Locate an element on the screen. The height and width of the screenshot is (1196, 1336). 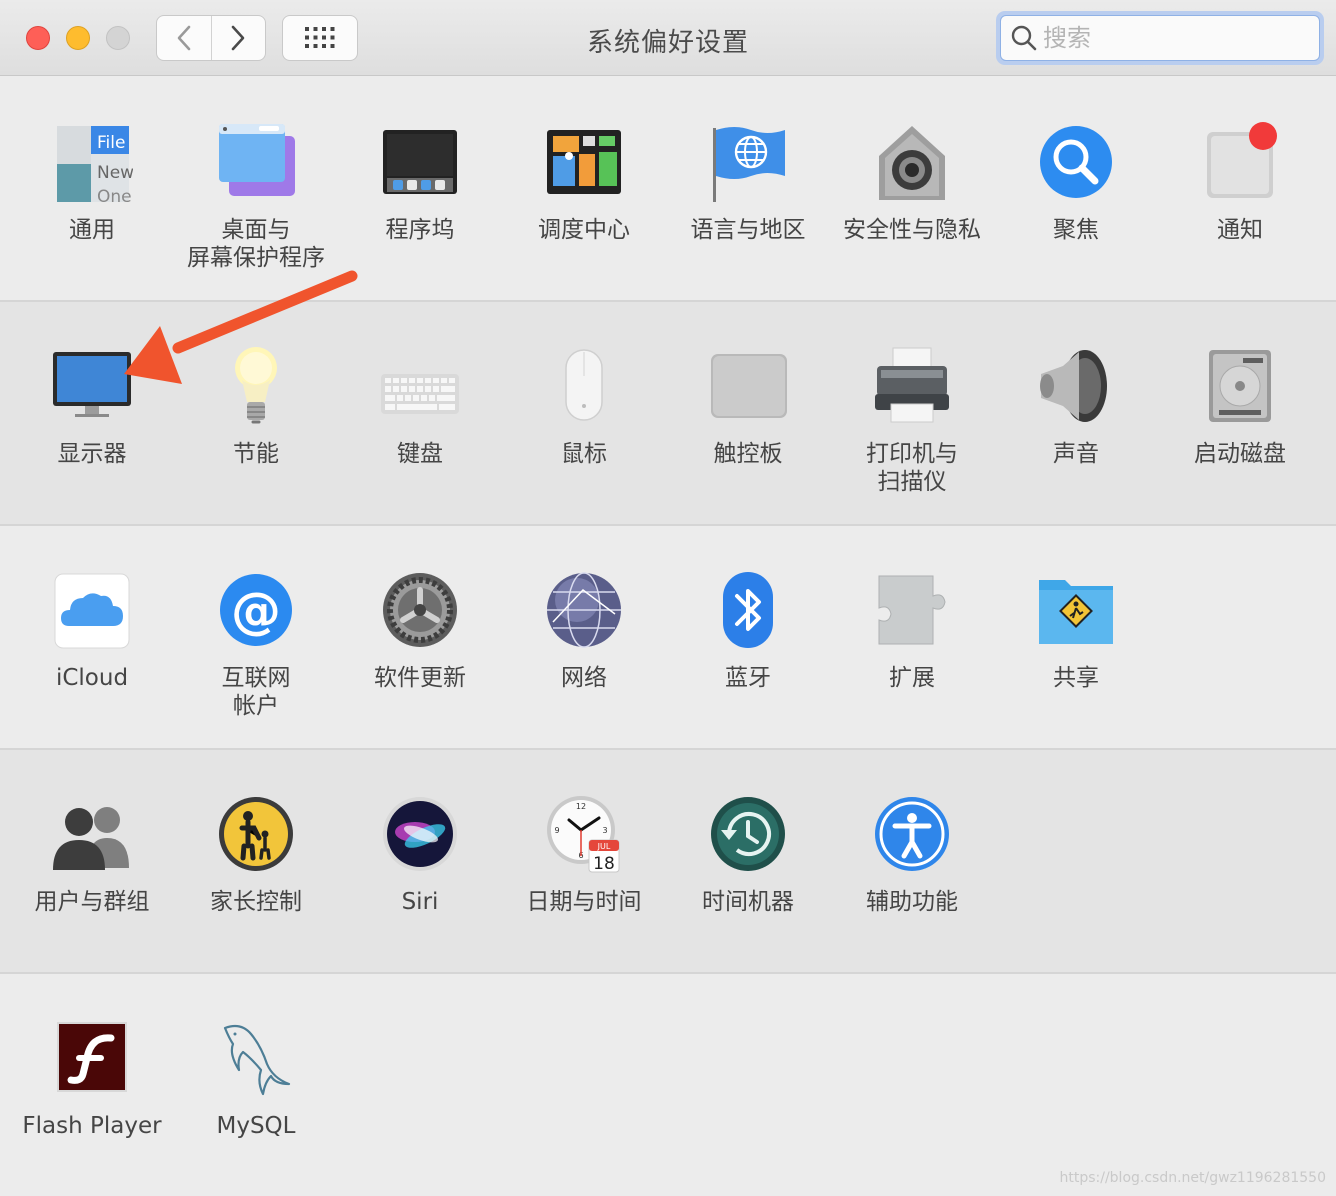
icloud-icon is located at coordinates (92, 611).